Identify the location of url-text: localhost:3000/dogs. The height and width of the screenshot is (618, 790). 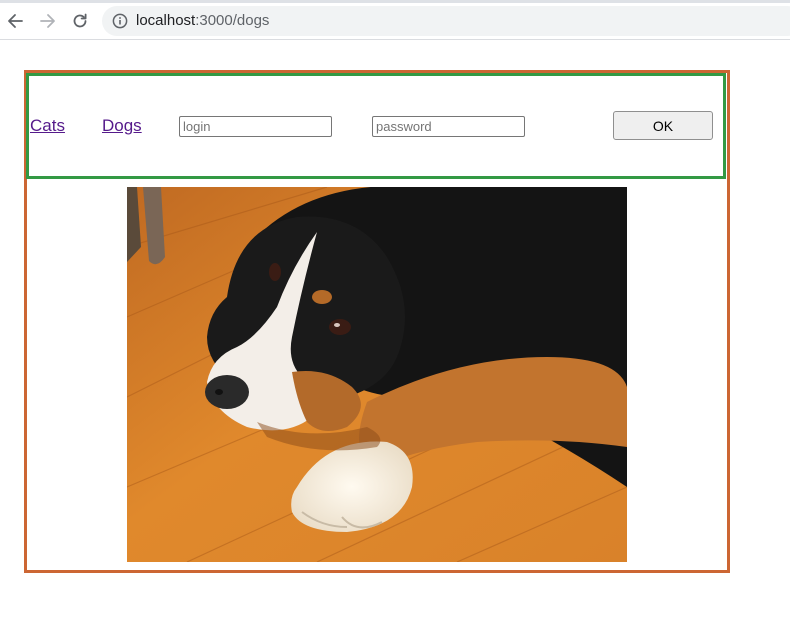
(202, 21).